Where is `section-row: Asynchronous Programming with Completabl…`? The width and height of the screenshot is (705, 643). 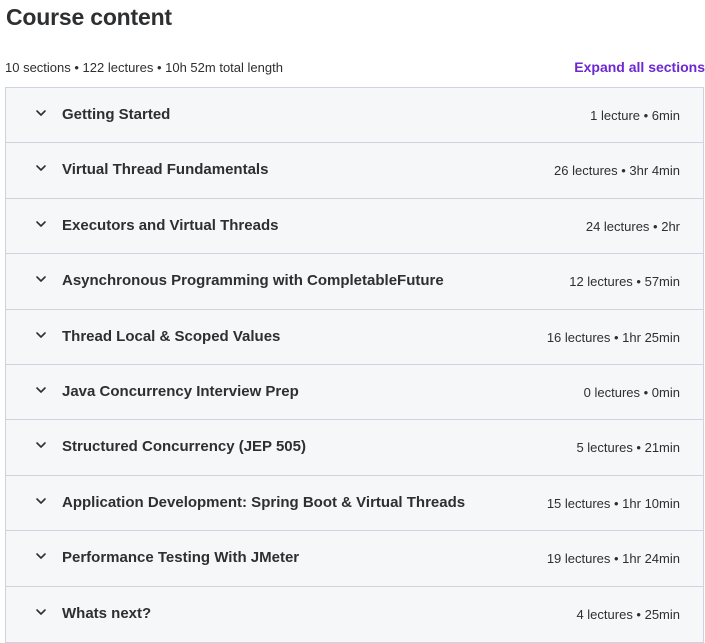
section-row: Asynchronous Programming with Completabl… is located at coordinates (354, 282).